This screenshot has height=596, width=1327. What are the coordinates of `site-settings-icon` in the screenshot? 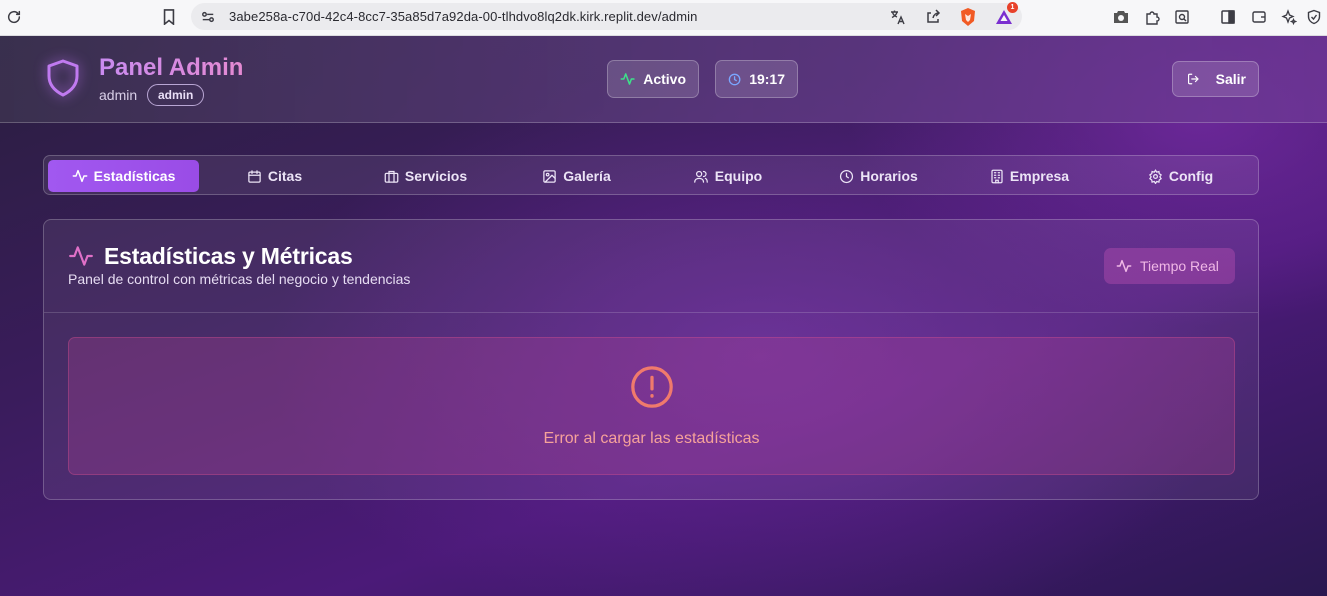 It's located at (208, 17).